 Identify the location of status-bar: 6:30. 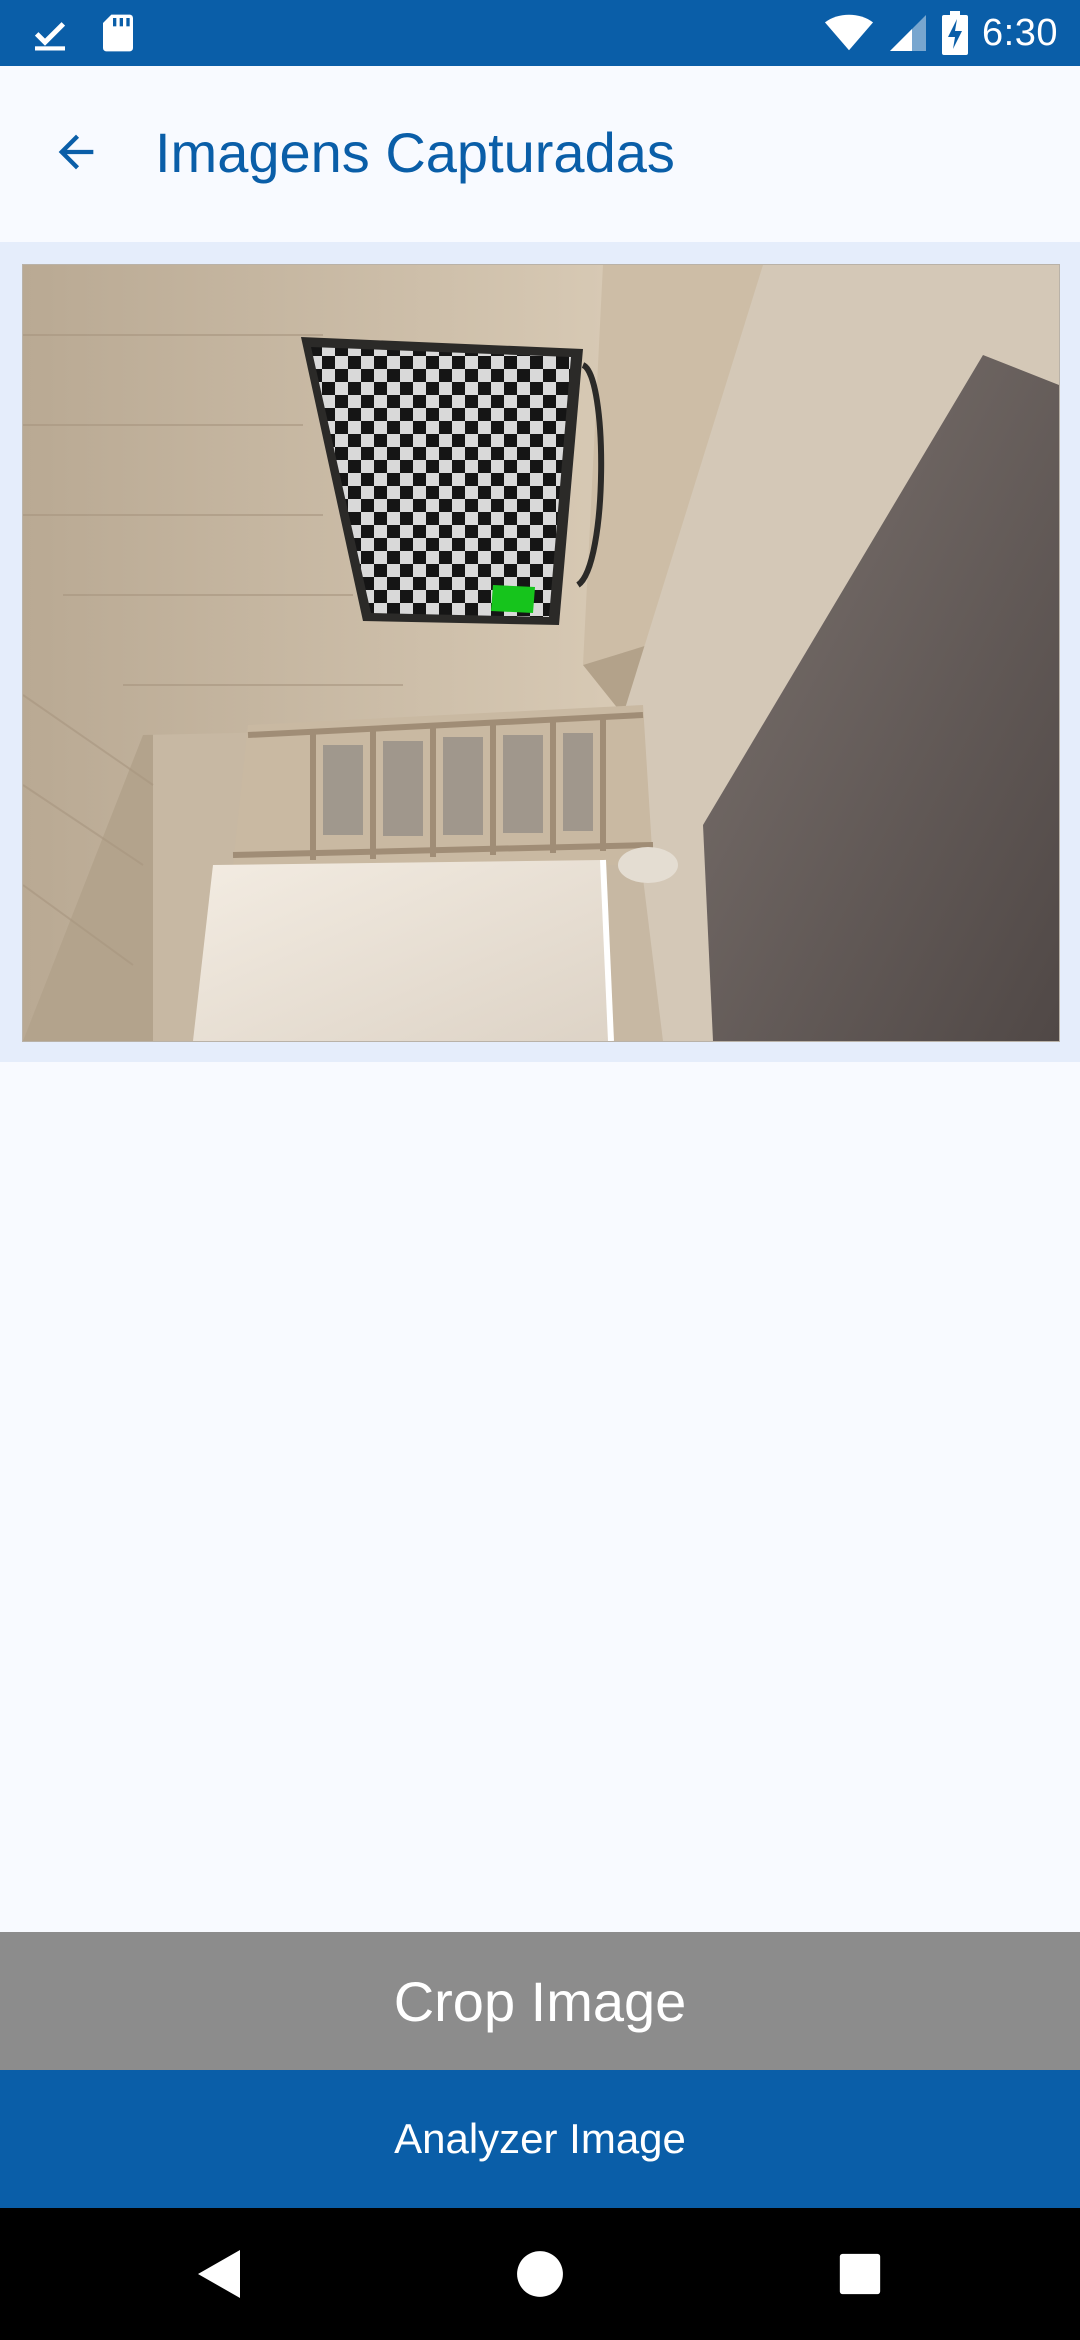
(540, 33).